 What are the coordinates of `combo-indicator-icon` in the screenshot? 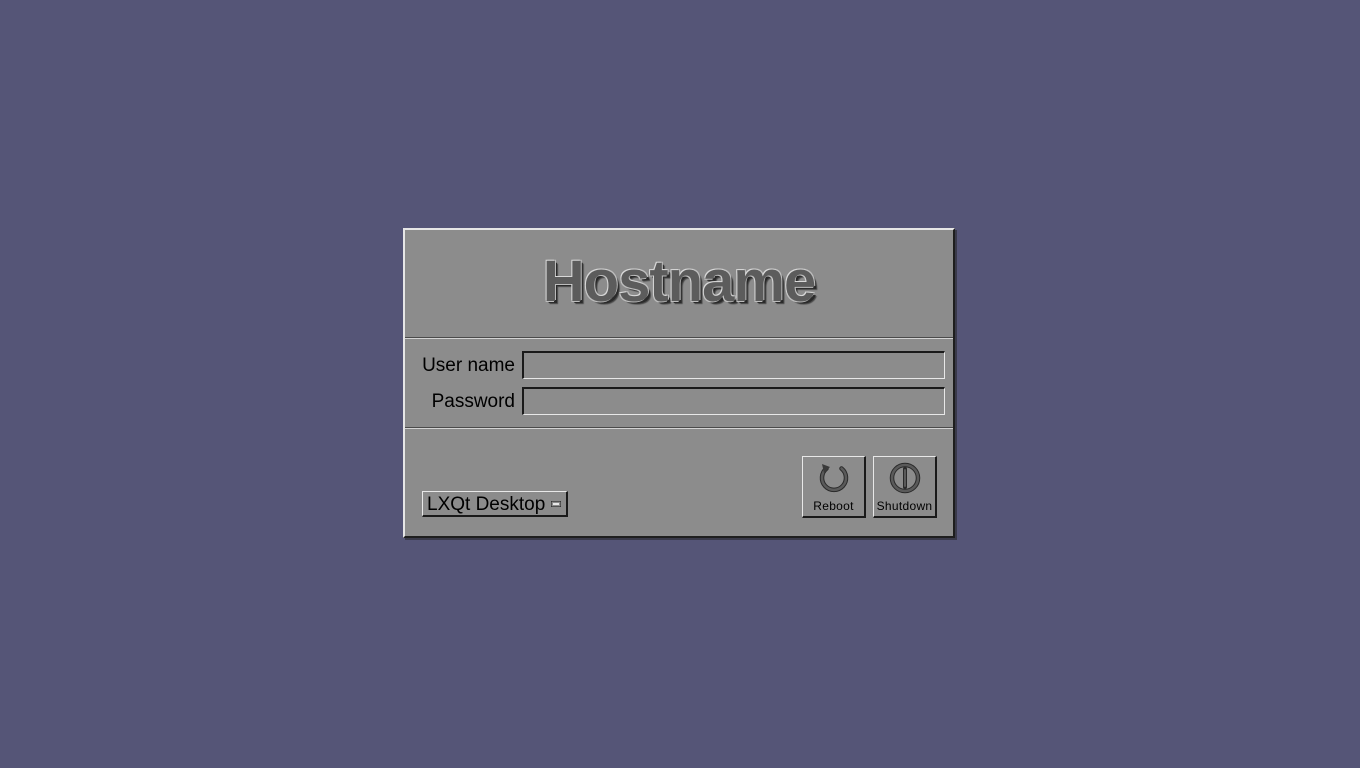 It's located at (556, 504).